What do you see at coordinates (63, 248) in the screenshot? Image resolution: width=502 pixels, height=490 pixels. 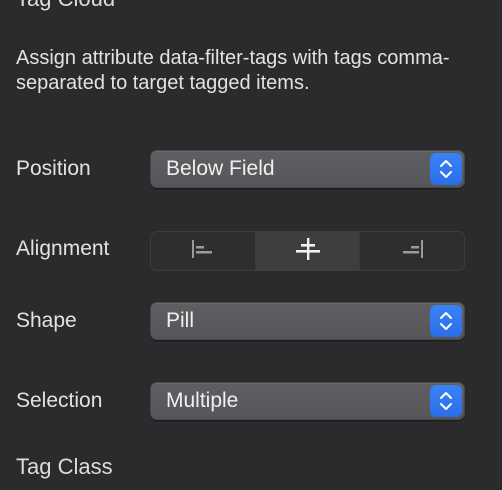 I see `alignment-label: Alignment` at bounding box center [63, 248].